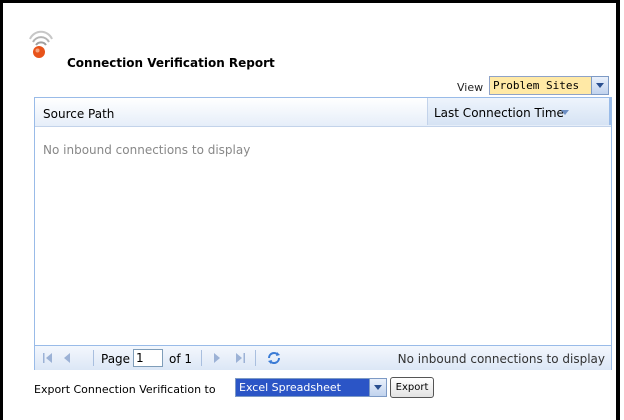  Describe the element at coordinates (323, 112) in the screenshot. I see `grid-header: Source Path Last Connection Time` at that location.